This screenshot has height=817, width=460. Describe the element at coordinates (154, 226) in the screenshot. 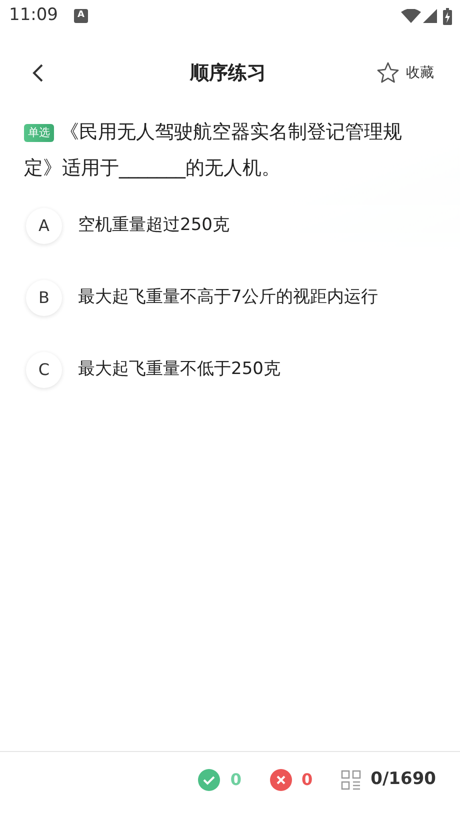

I see `option-text: 空机重量超过250克` at that location.